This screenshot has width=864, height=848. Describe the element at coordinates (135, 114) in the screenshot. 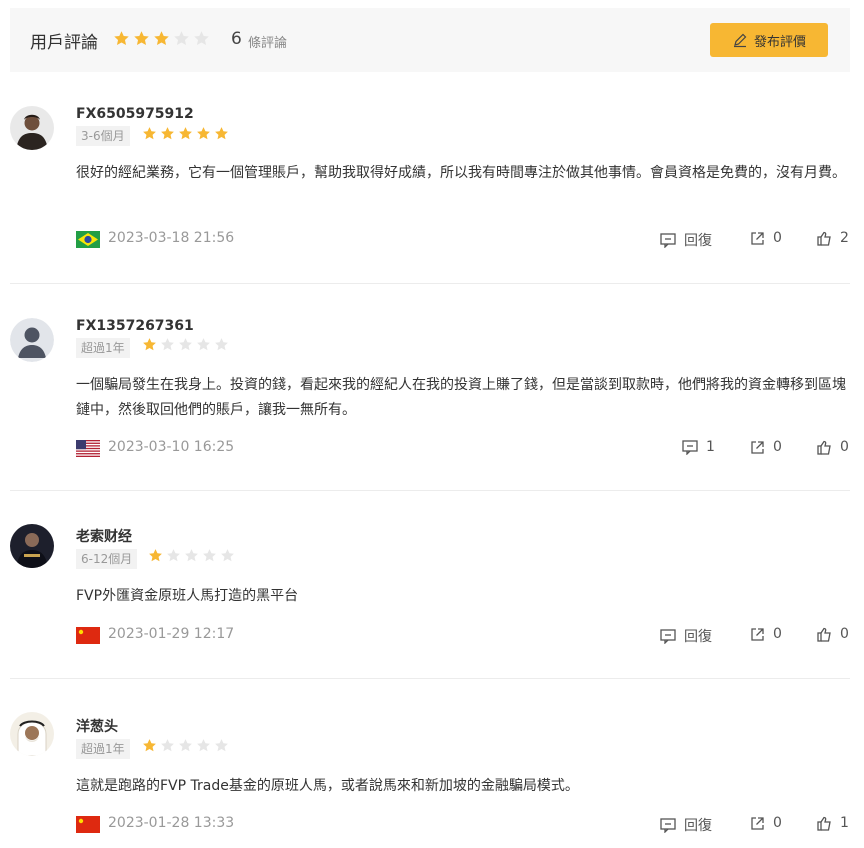

I see `username: FX6505975912` at that location.